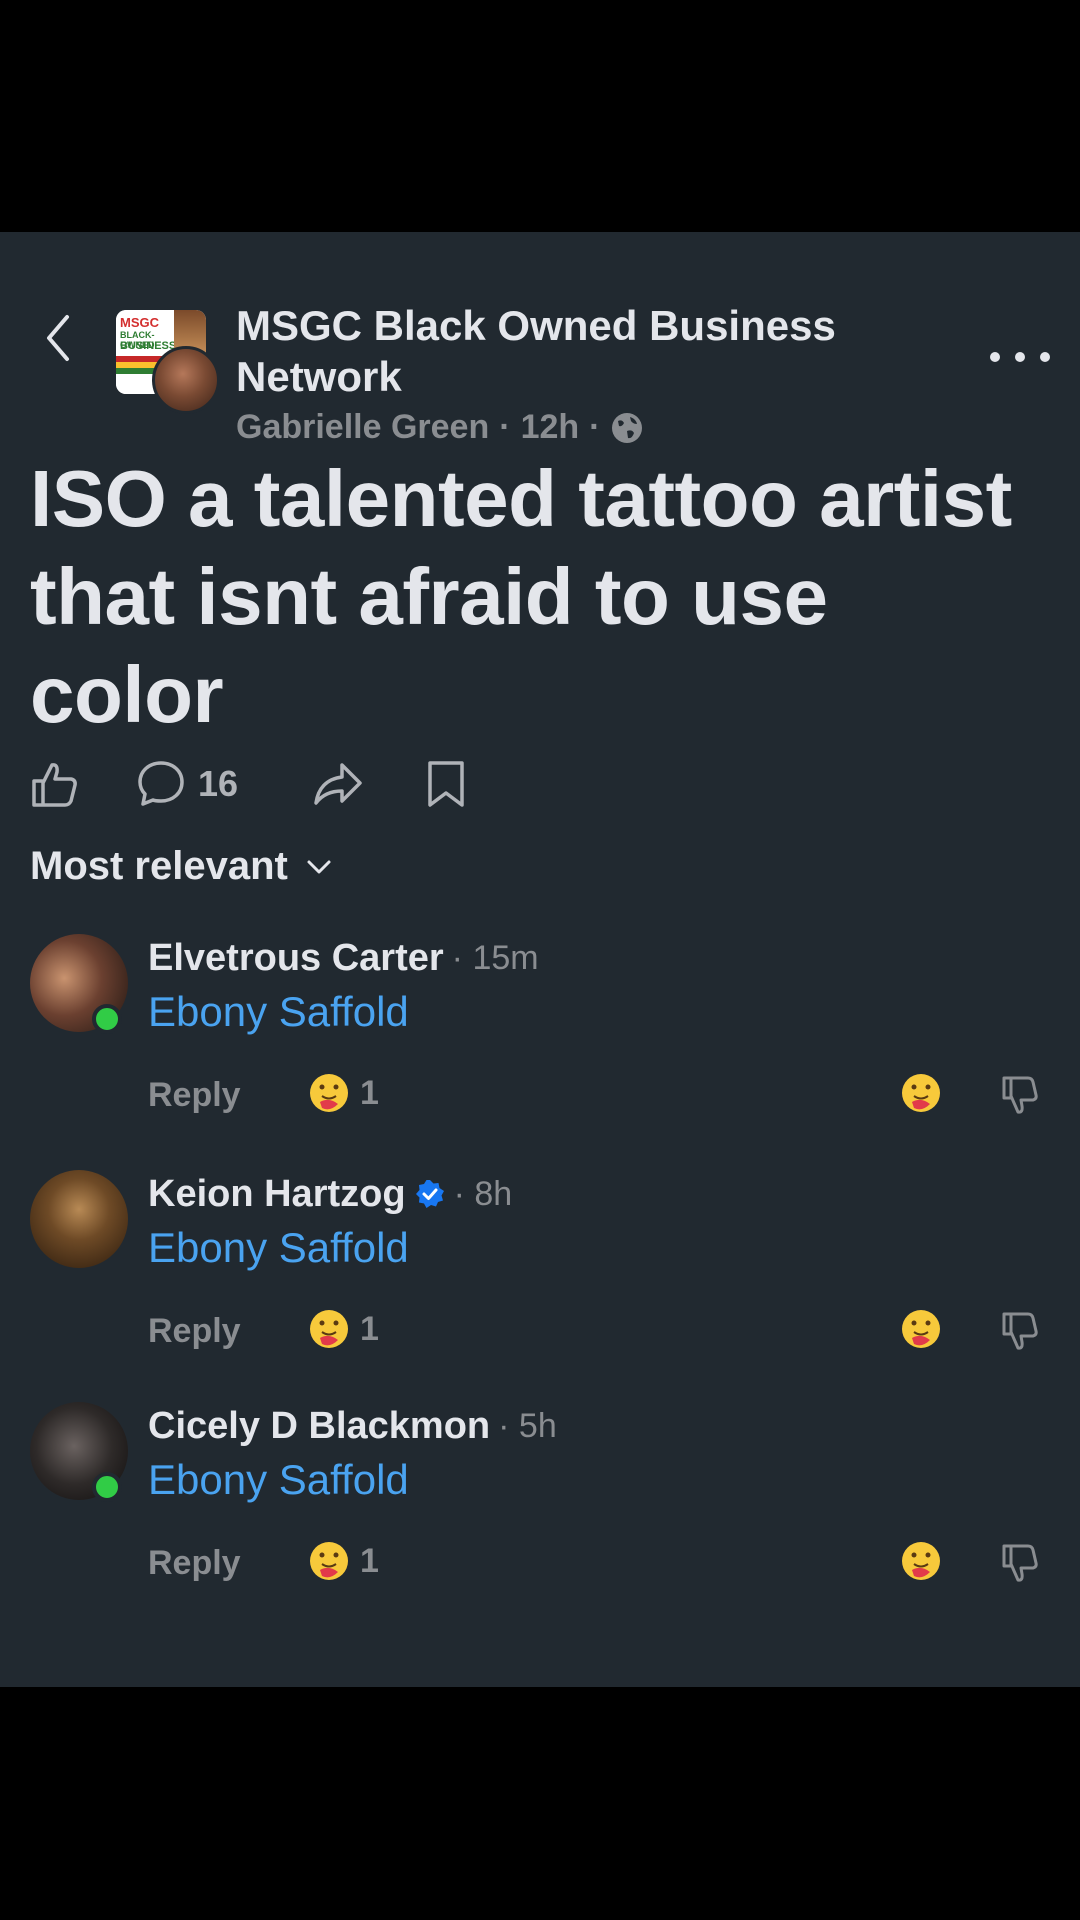  Describe the element at coordinates (187, 784) in the screenshot. I see `comment-button: 16` at that location.